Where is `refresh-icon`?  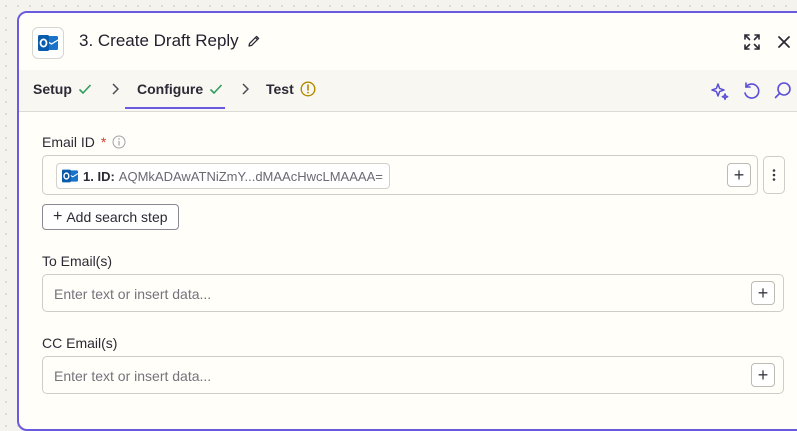 refresh-icon is located at coordinates (751, 91).